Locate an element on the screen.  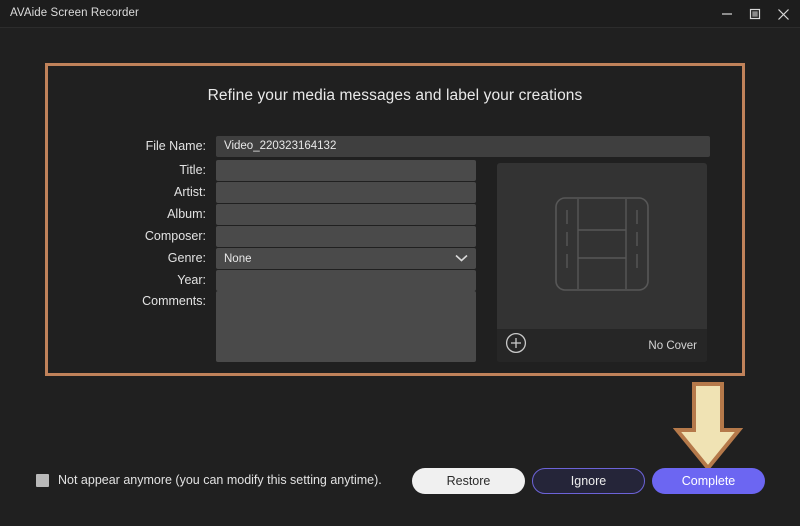
field-label-file-name: File Name: is located at coordinates (175, 146).